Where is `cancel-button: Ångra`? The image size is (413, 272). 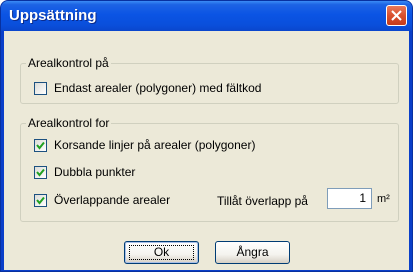
cancel-button: Ångra is located at coordinates (252, 252).